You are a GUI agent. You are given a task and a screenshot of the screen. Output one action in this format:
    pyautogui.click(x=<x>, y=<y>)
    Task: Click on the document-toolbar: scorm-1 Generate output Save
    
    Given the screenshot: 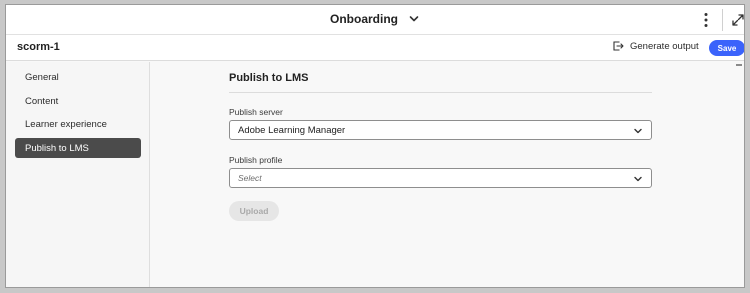 What is the action you would take?
    pyautogui.click(x=375, y=48)
    